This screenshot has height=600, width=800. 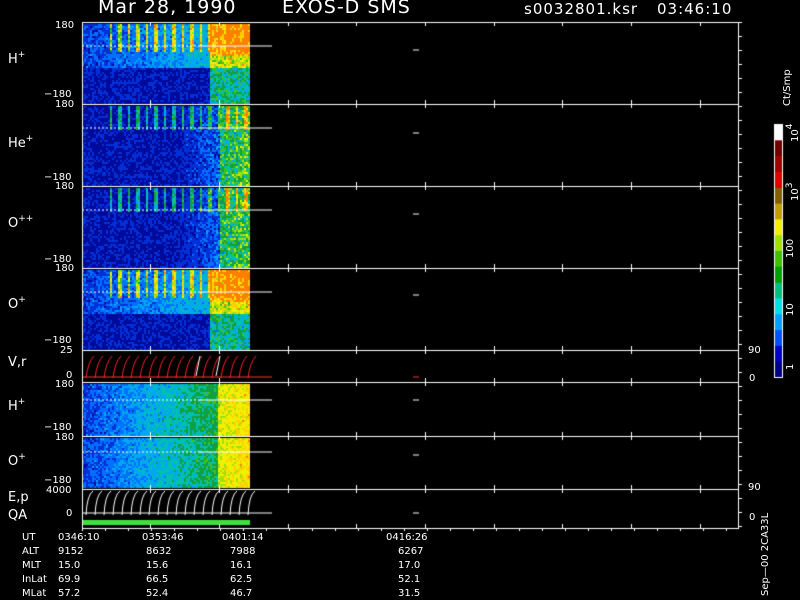 I want to click on y-tick-min: 0, so click(x=69, y=513).